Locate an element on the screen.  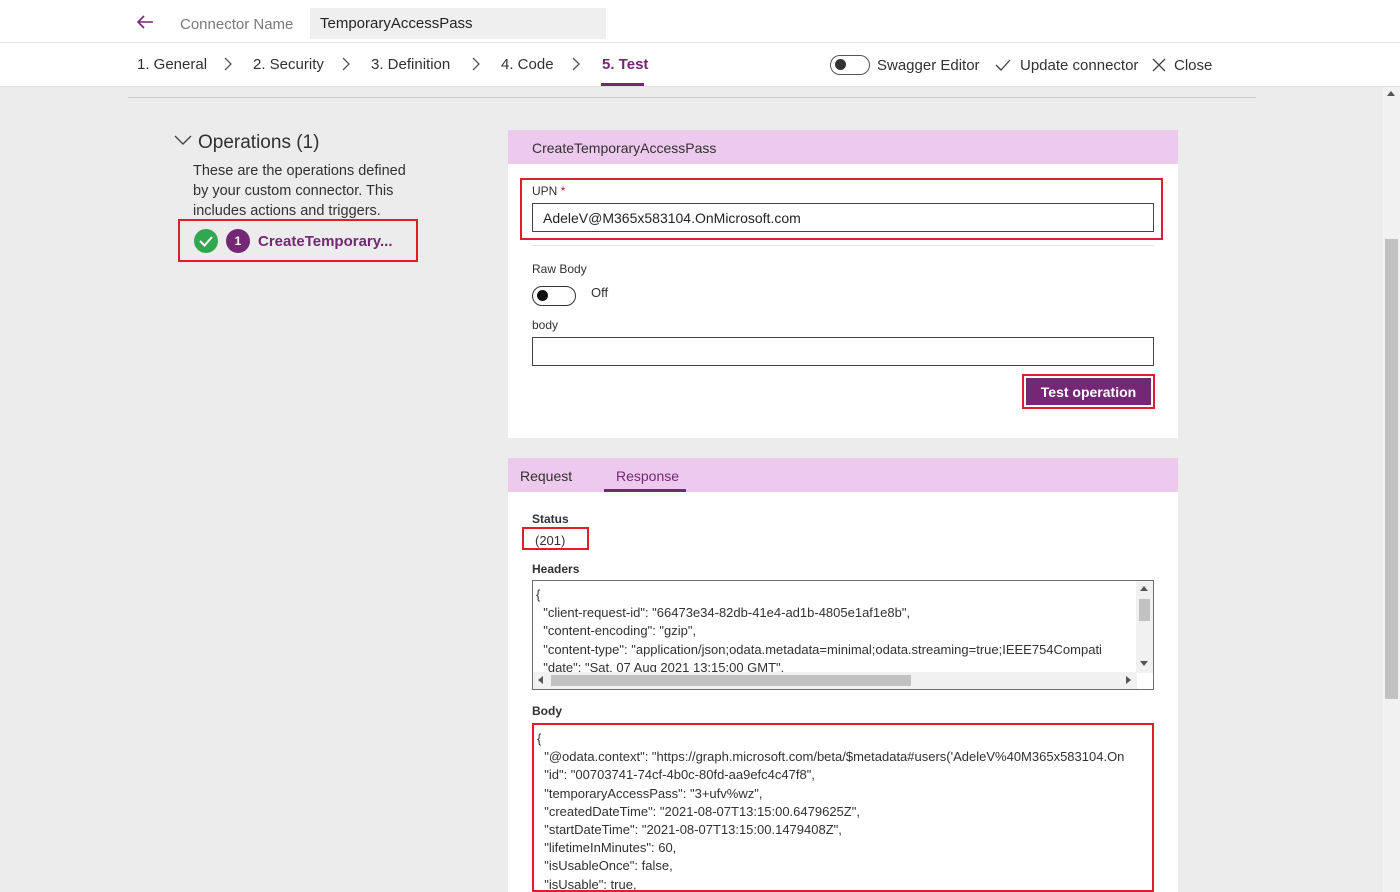
swagger-editor-label: Swagger Editor is located at coordinates (928, 65).